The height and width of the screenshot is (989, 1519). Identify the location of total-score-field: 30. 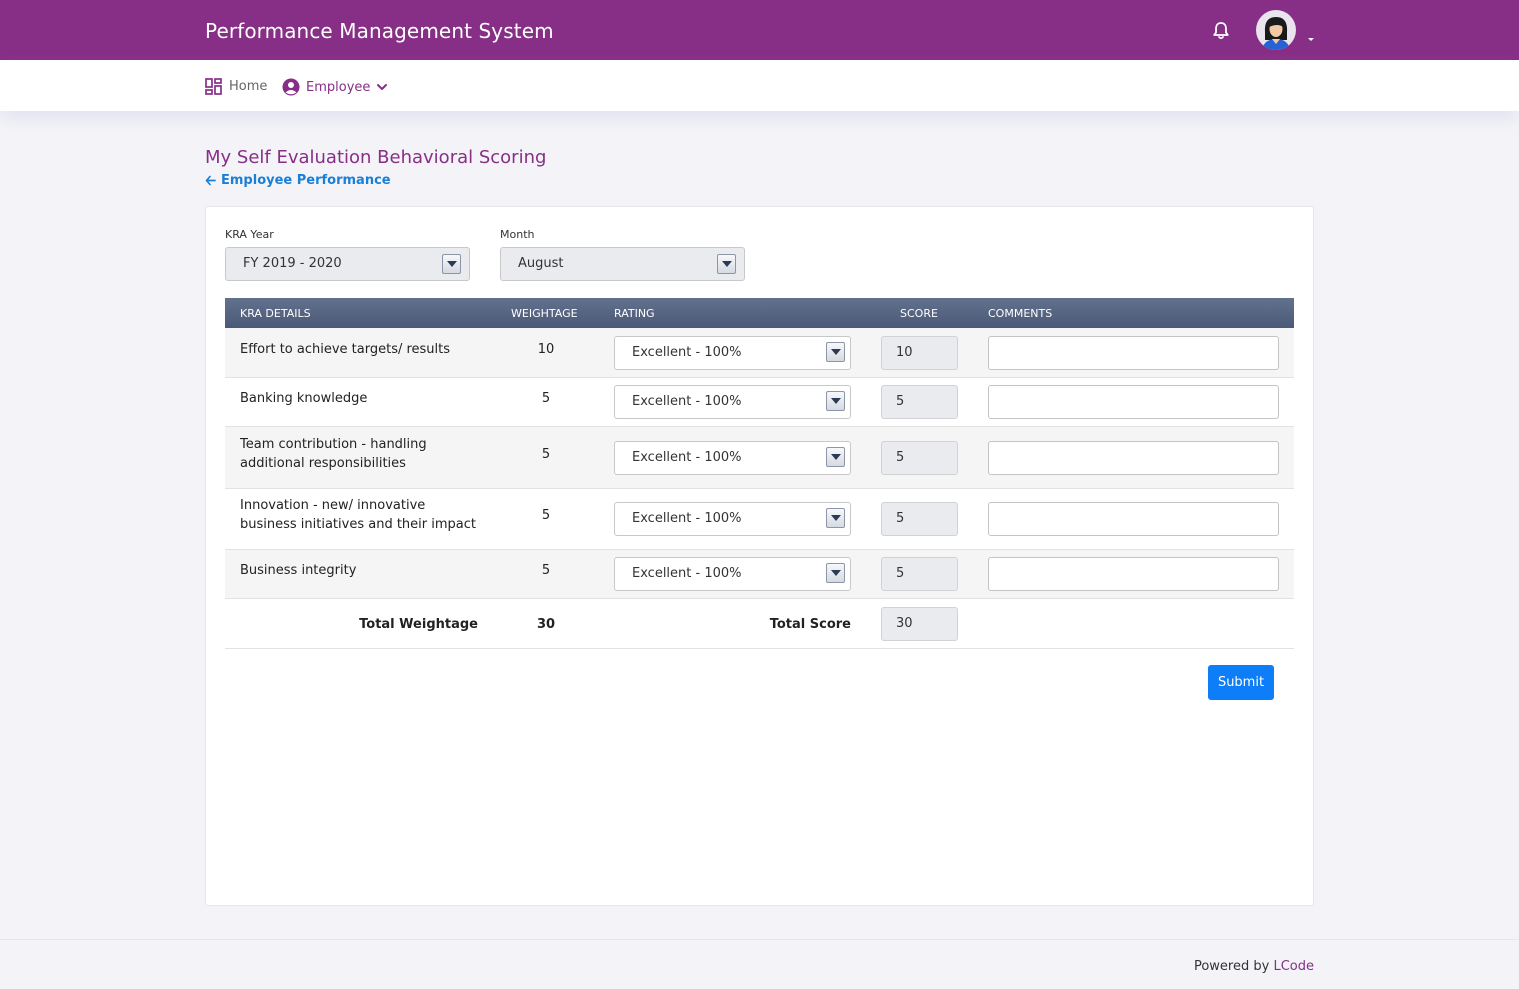
(919, 624).